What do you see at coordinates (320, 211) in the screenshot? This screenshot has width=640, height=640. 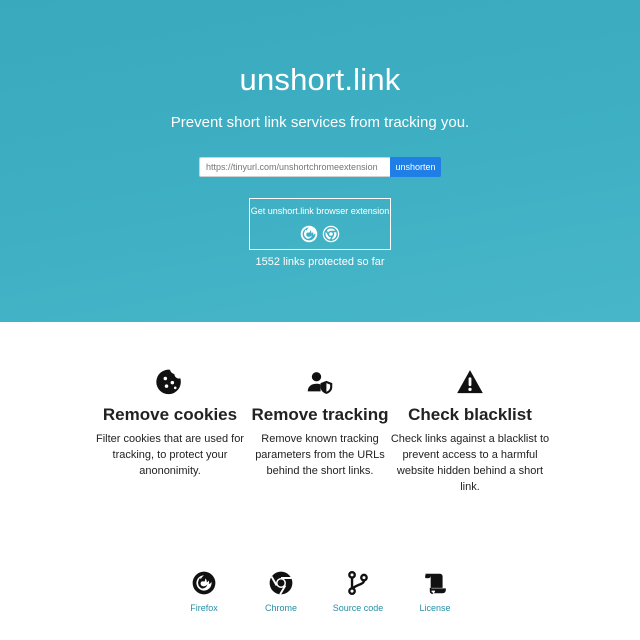 I see `extension-label: Get unshort.link browser extension` at bounding box center [320, 211].